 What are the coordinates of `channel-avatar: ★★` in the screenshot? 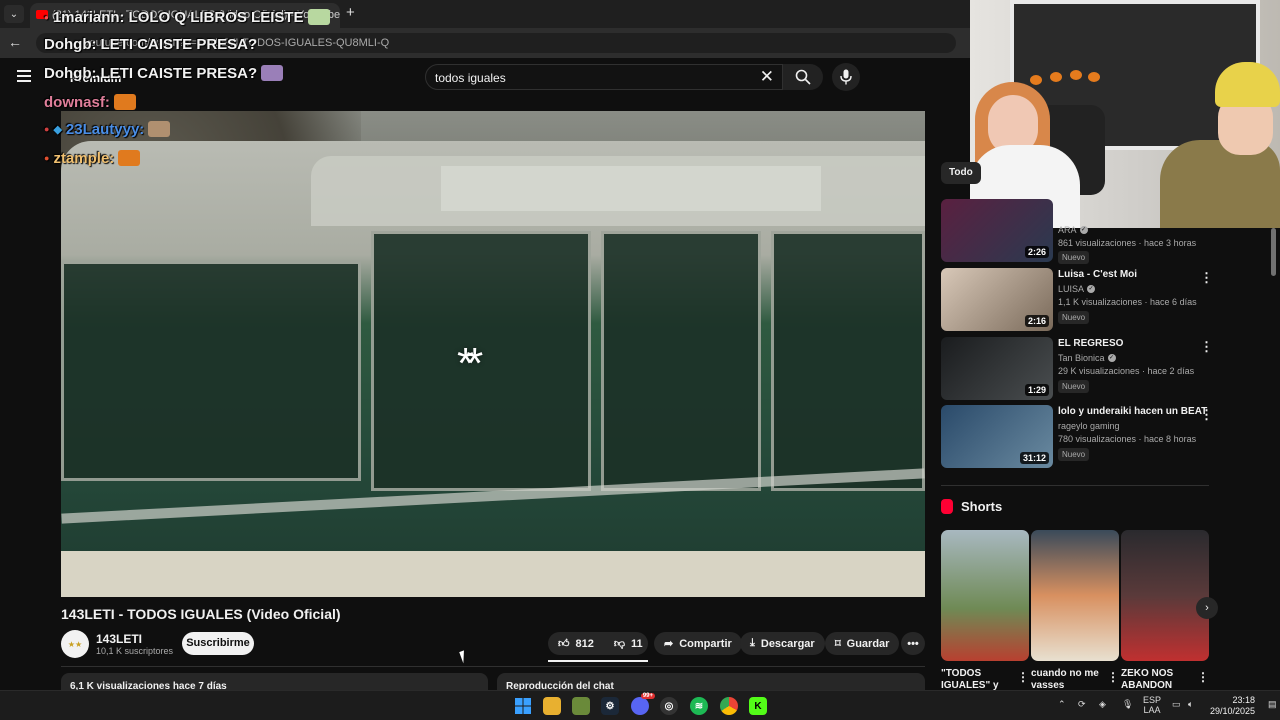 It's located at (75, 644).